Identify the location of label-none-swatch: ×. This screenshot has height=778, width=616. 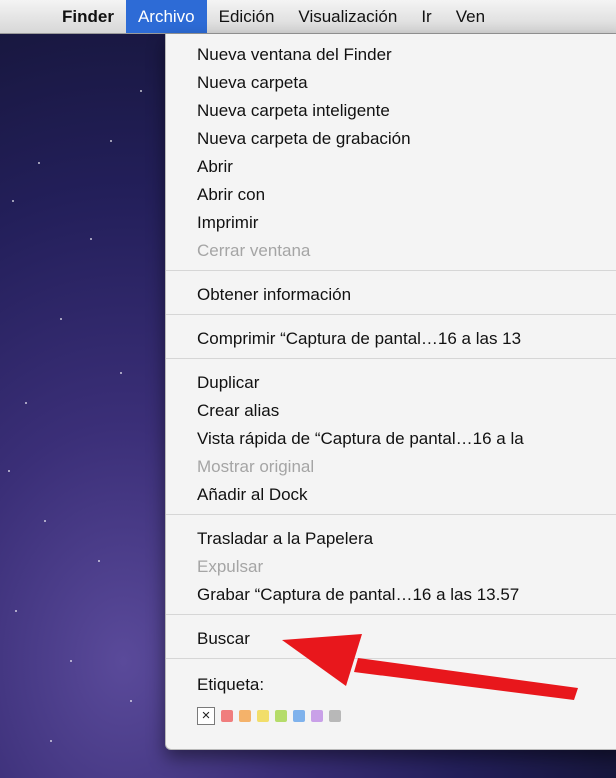
(206, 716).